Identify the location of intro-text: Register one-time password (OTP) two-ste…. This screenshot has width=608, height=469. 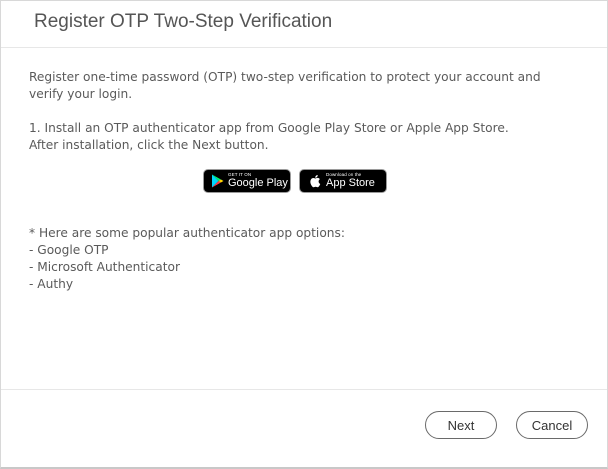
(285, 85).